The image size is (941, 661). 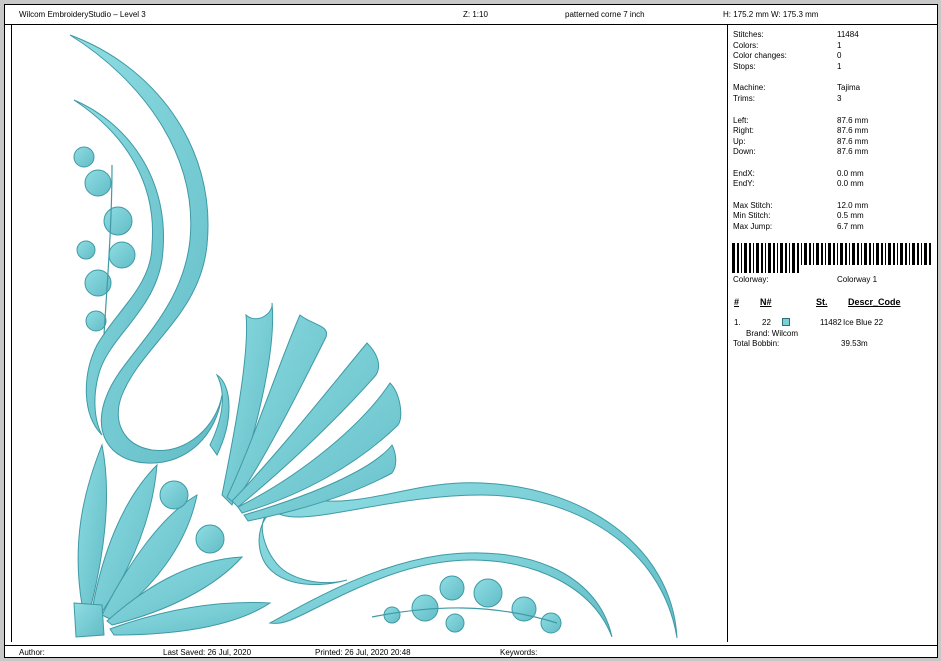 I want to click on design-name: patterned corne 7 inch, so click(x=605, y=14).